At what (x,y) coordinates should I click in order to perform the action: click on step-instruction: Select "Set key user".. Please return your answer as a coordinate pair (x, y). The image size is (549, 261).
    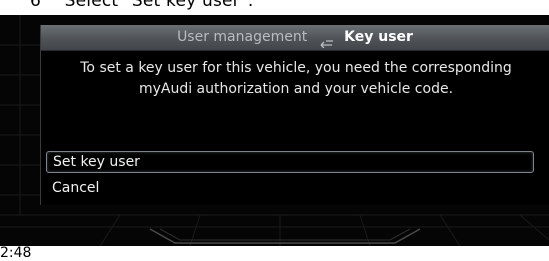
    Looking at the image, I should click on (159, 5).